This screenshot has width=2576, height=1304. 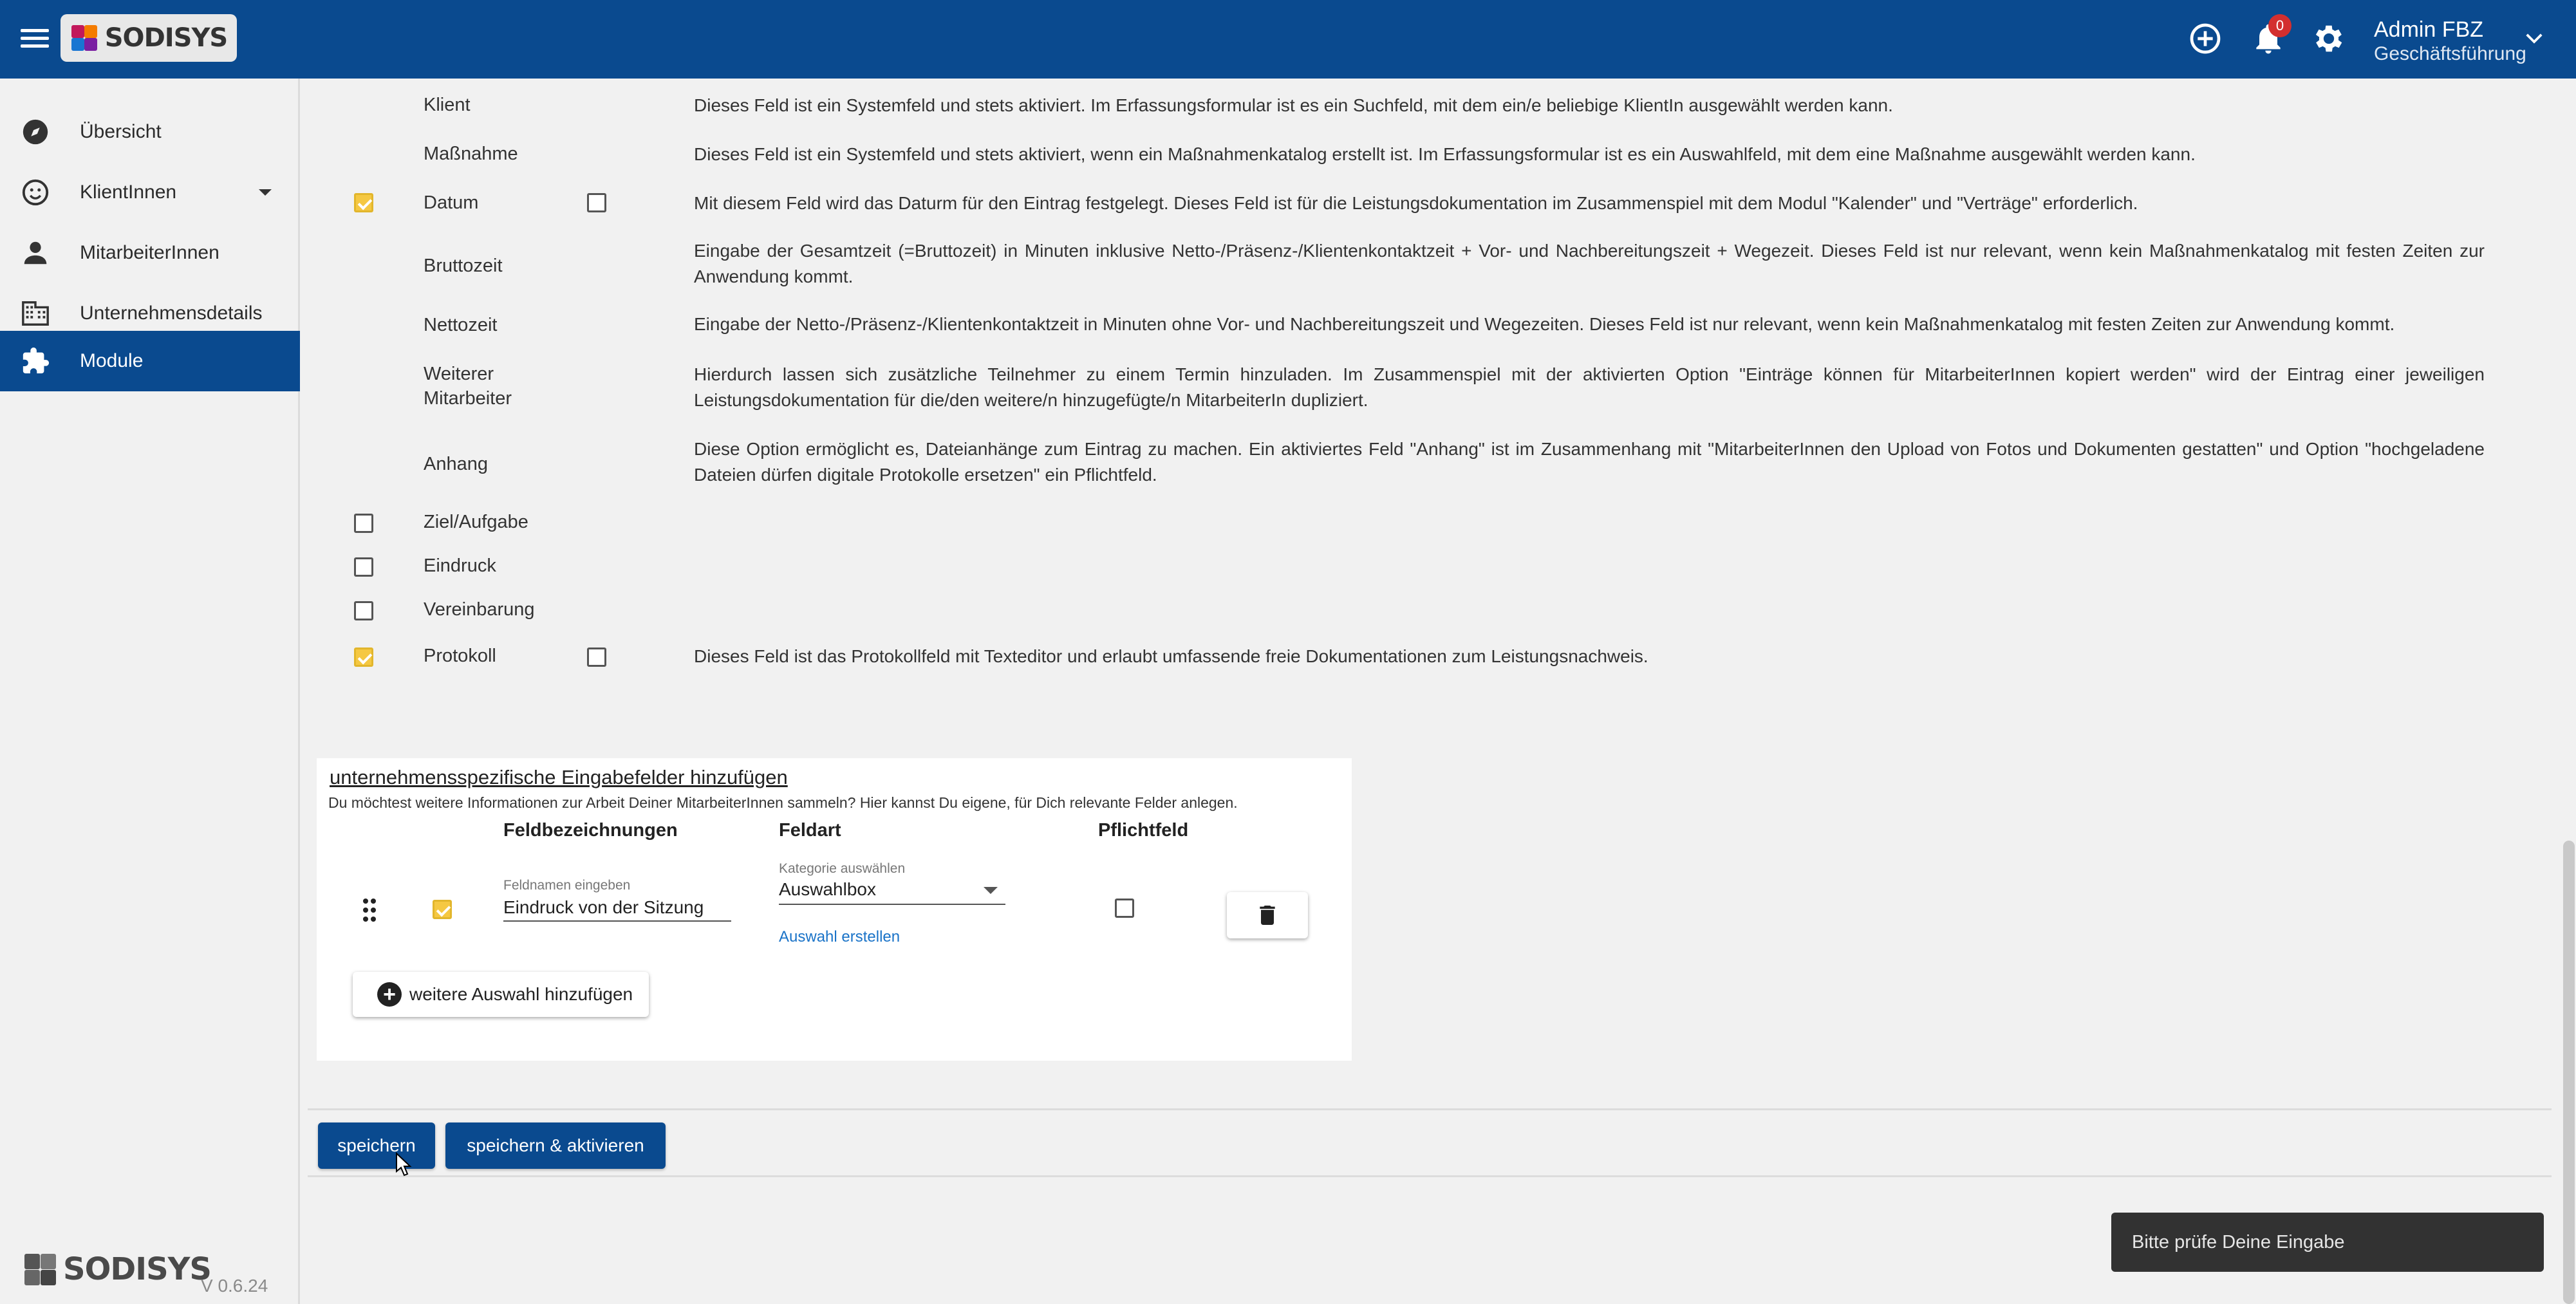 I want to click on field-name: Protokoll, so click(x=460, y=656).